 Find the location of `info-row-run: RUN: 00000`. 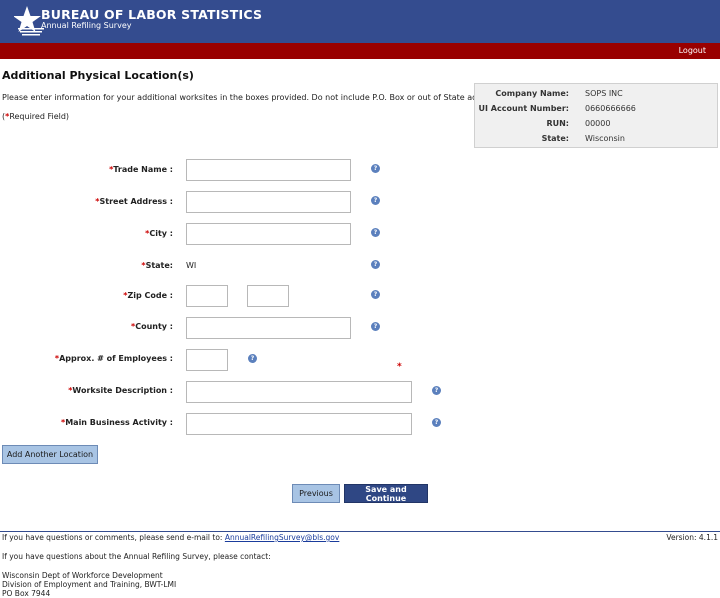

info-row-run: RUN: 00000 is located at coordinates (596, 125).